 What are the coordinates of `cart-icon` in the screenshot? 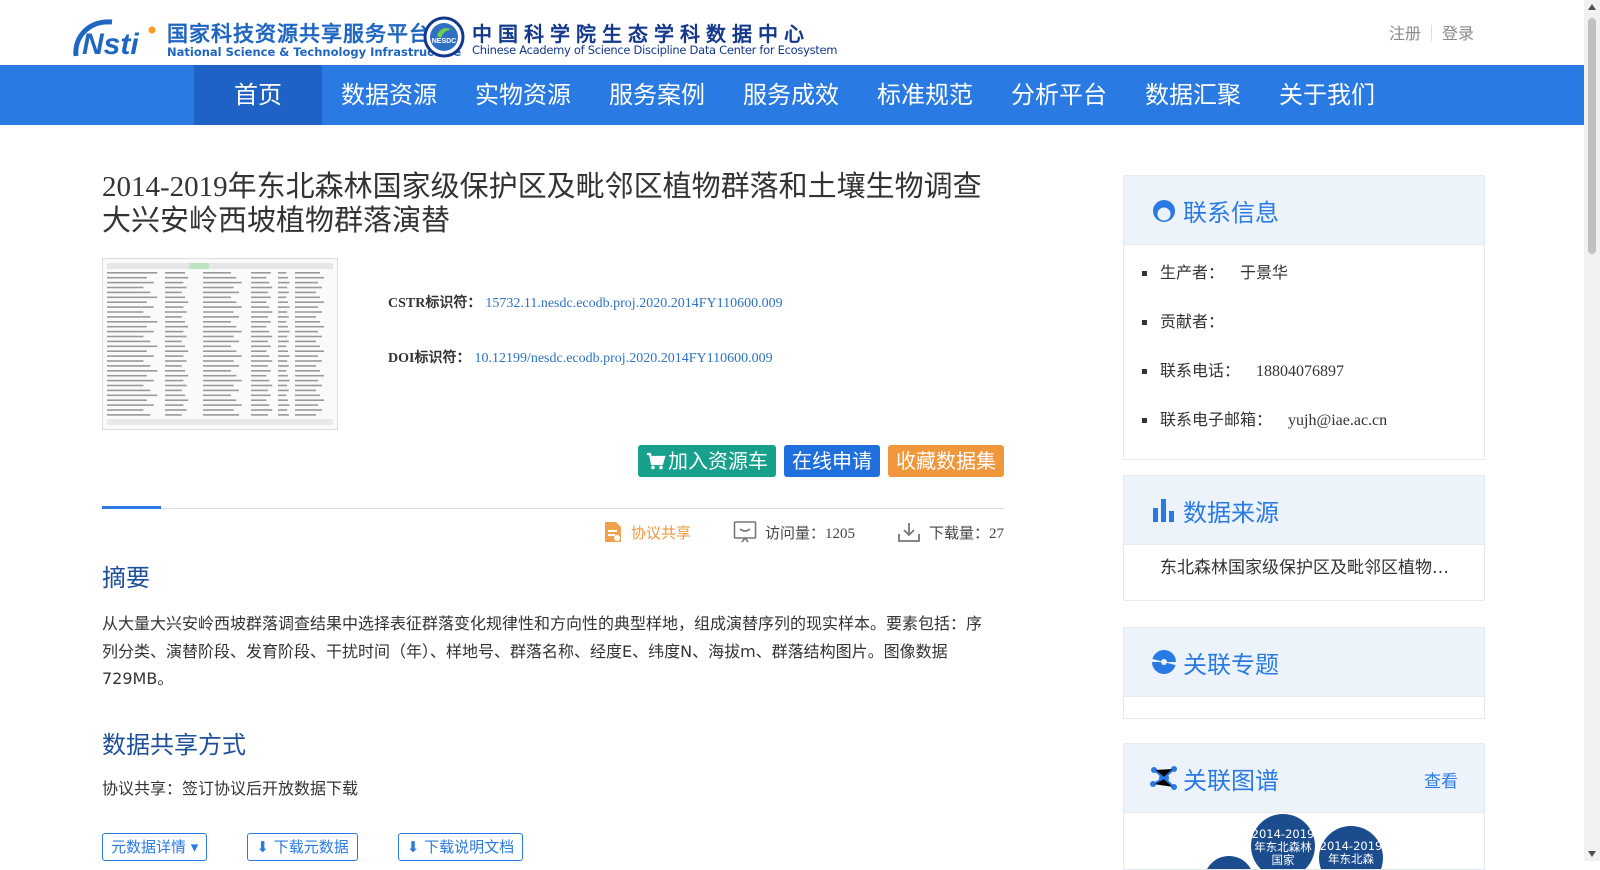 It's located at (656, 461).